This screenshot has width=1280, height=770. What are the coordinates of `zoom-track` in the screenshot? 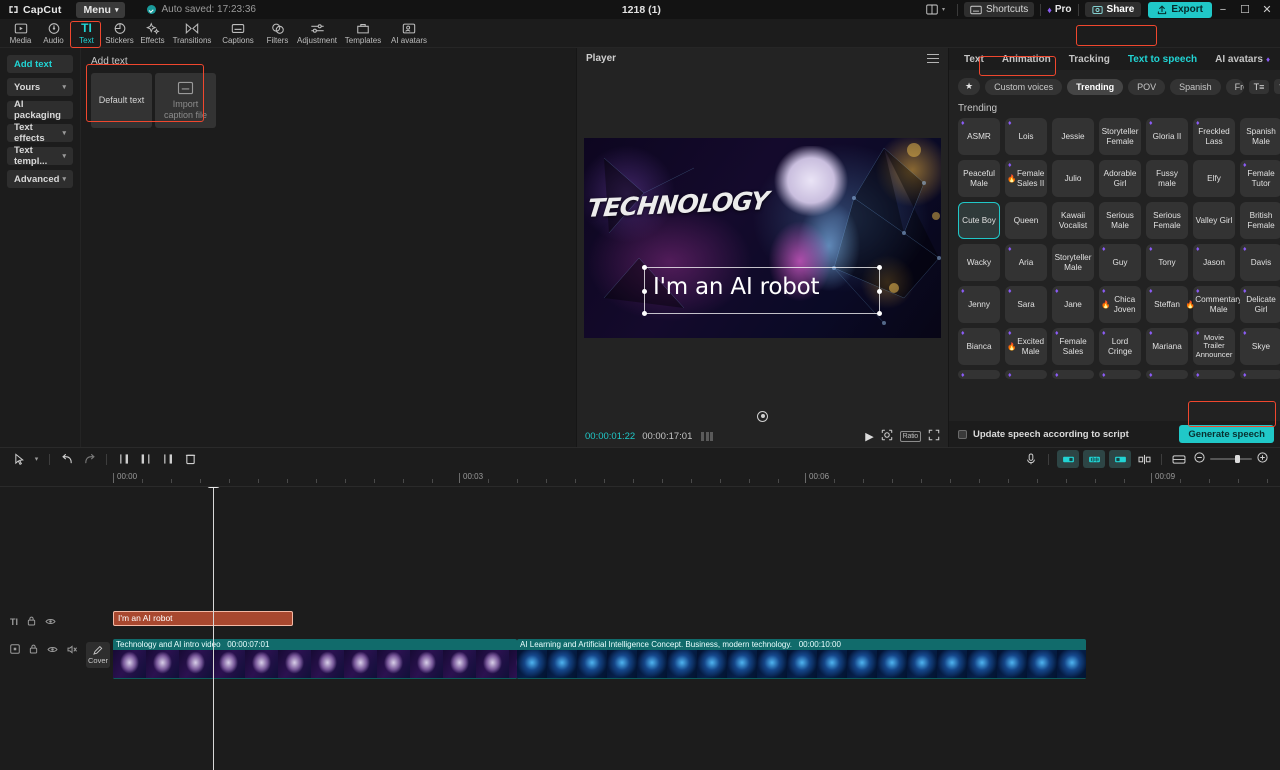 It's located at (1231, 459).